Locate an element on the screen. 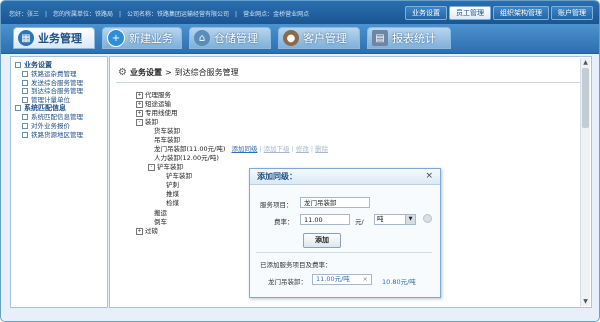 Image resolution: width=600 pixels, height=322 pixels. sidebar-item-dispatch-services: 发送综合服务管理 is located at coordinates (59, 83).